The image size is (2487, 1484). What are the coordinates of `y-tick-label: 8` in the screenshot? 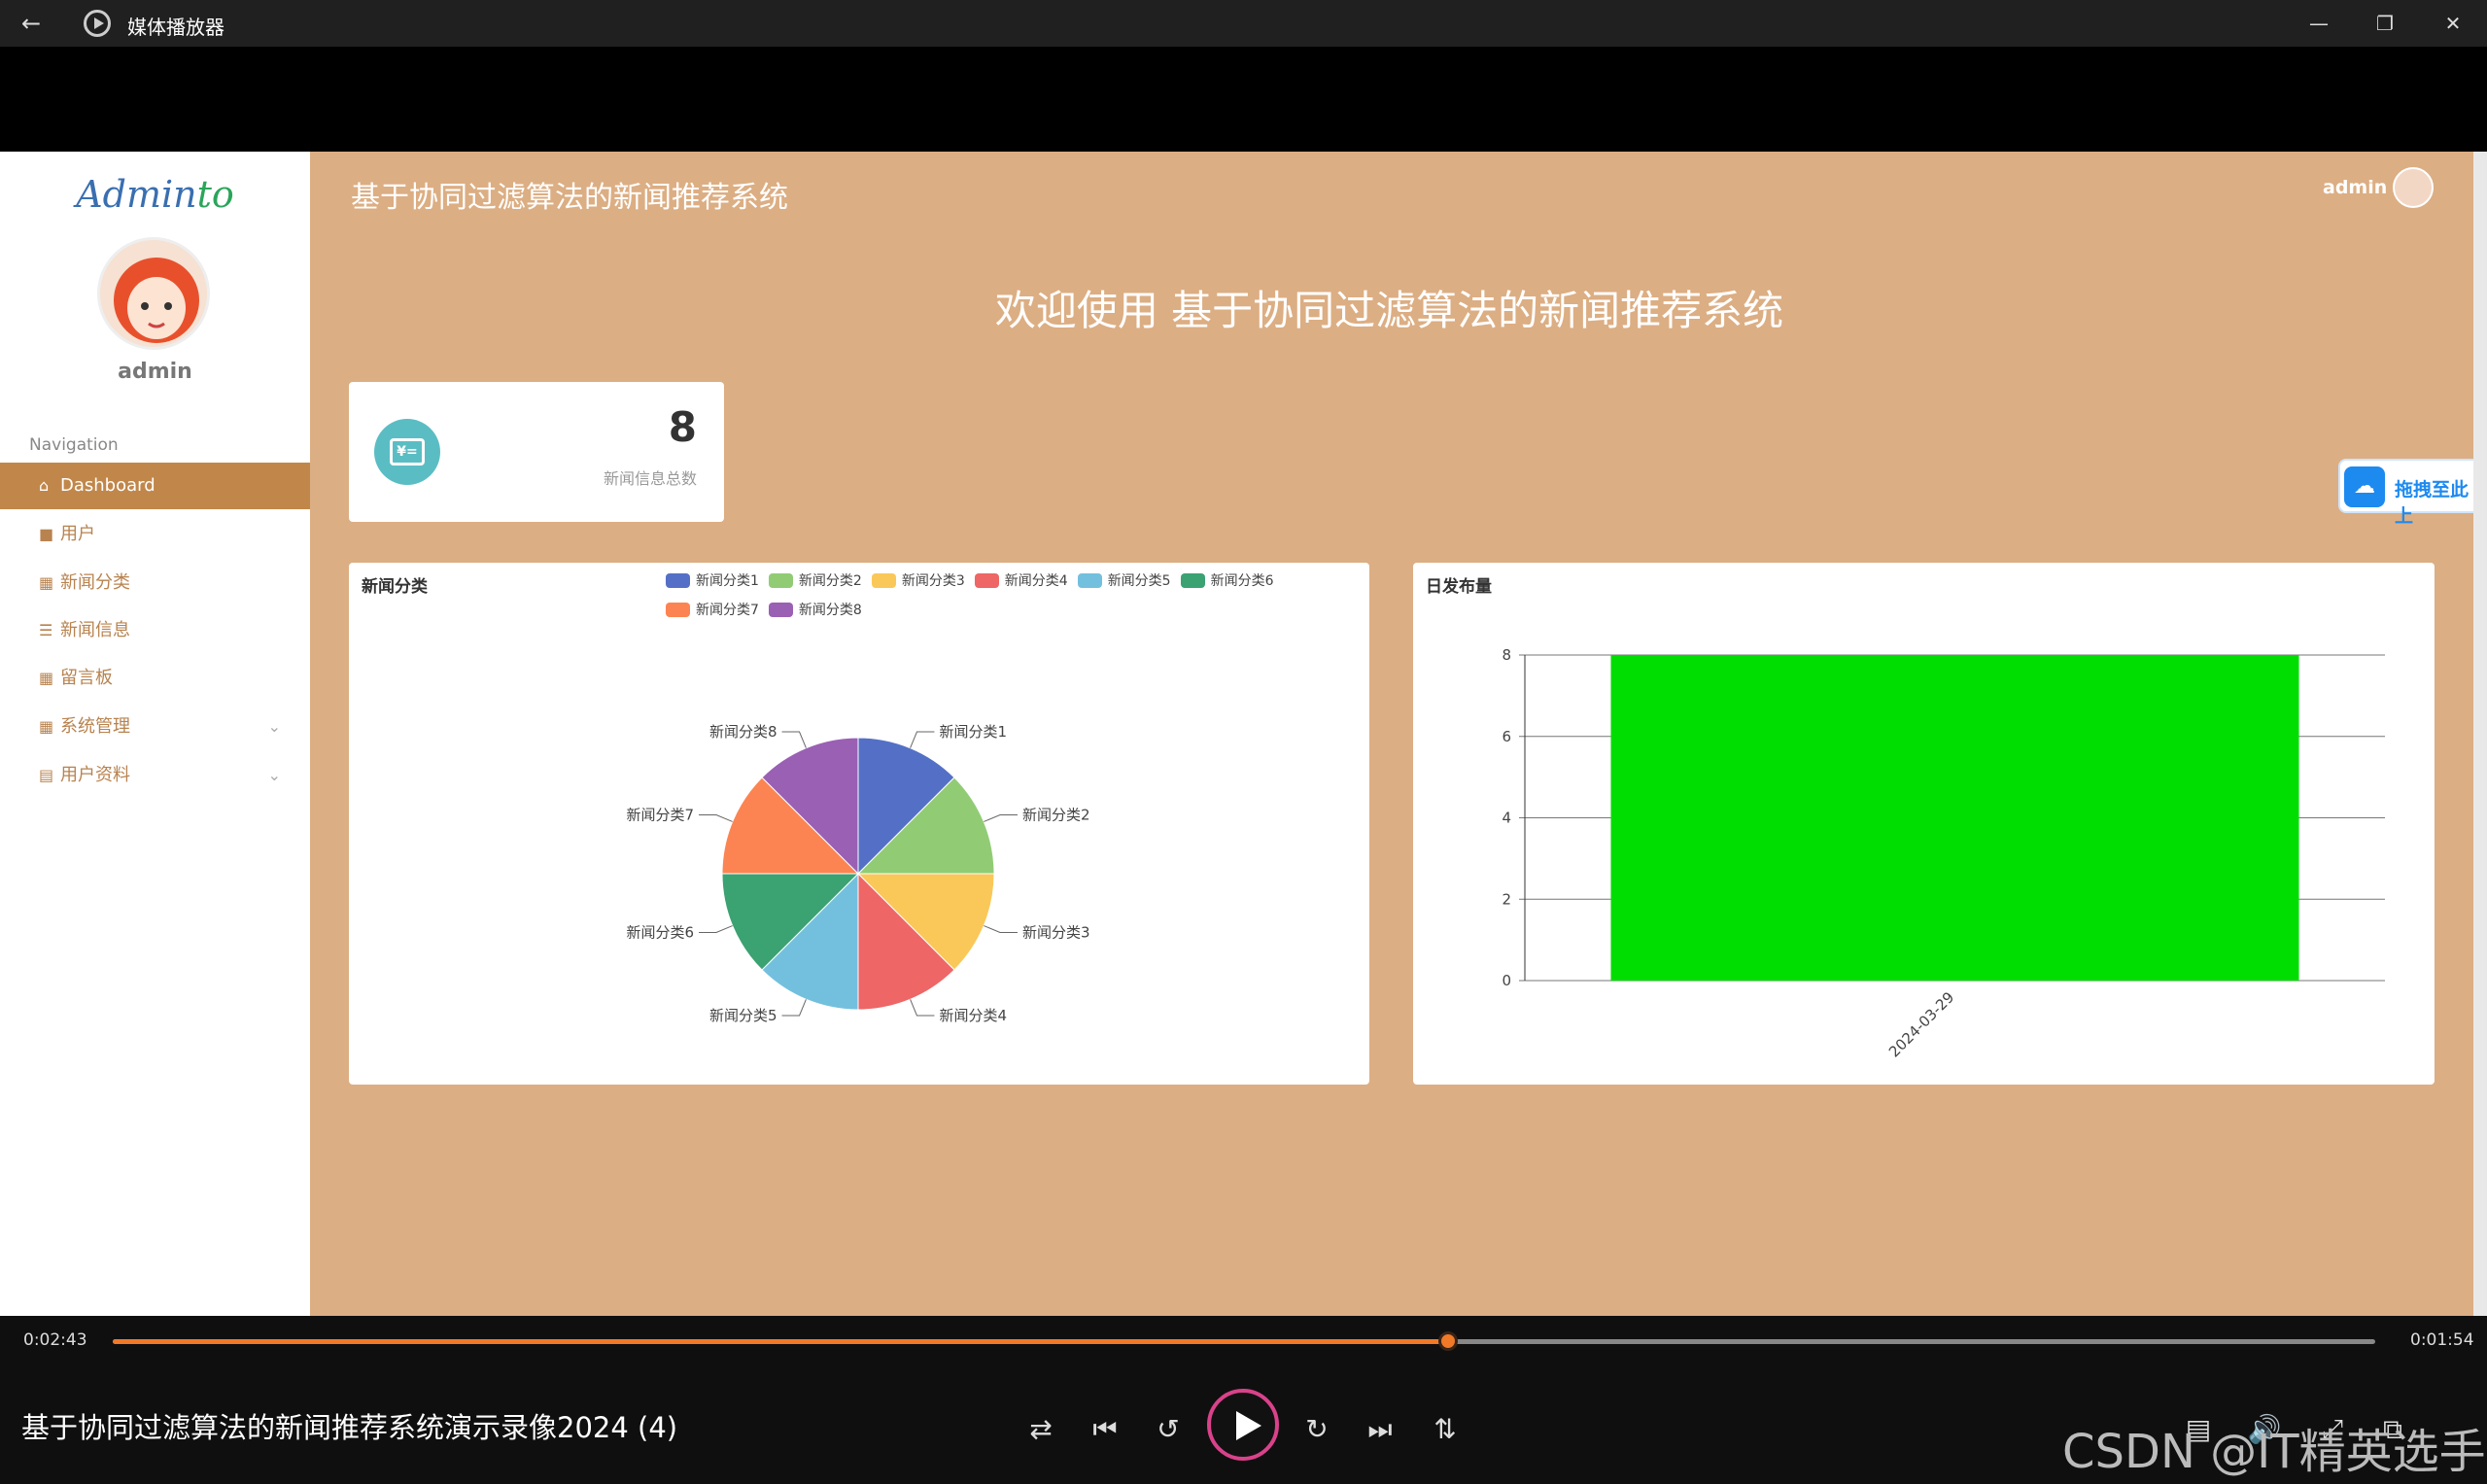 It's located at (1507, 655).